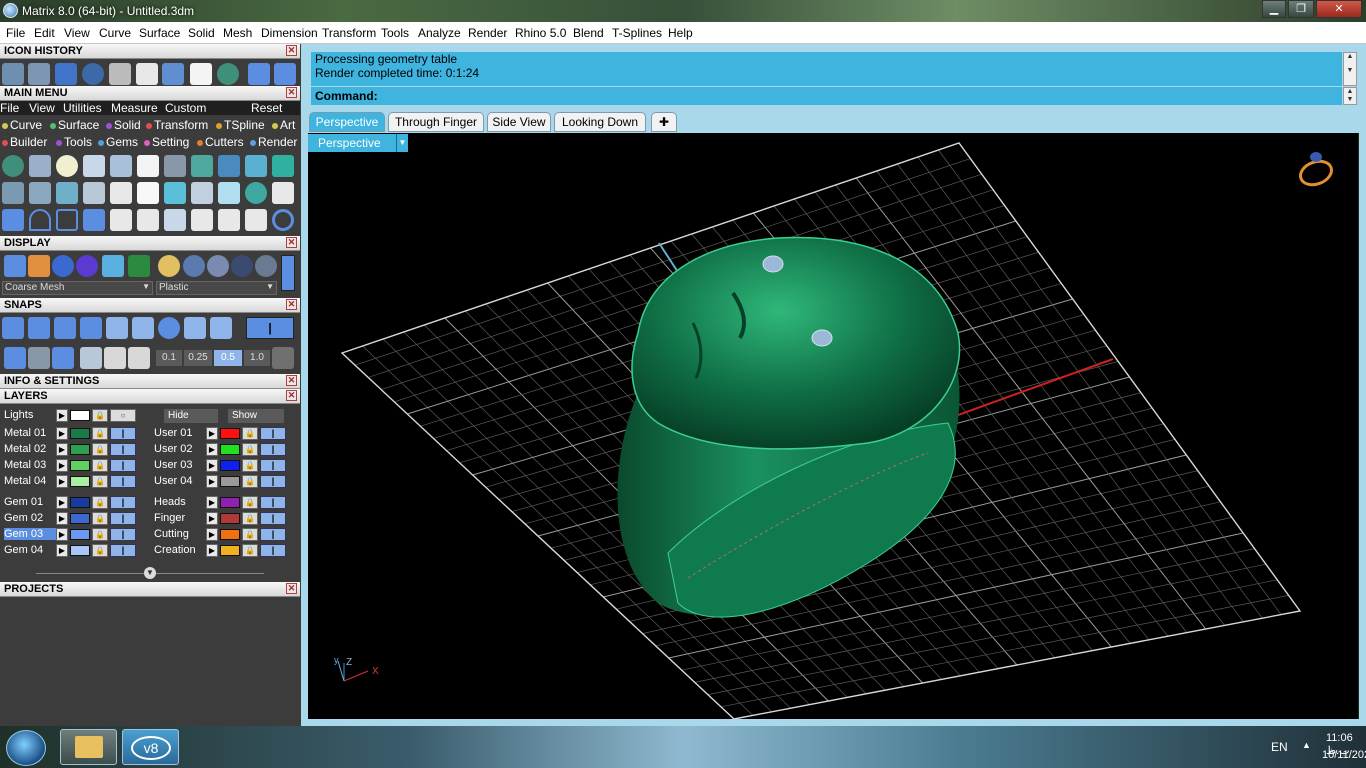 This screenshot has width=1366, height=768. Describe the element at coordinates (94, 220) in the screenshot. I see `mirror-icon` at that location.